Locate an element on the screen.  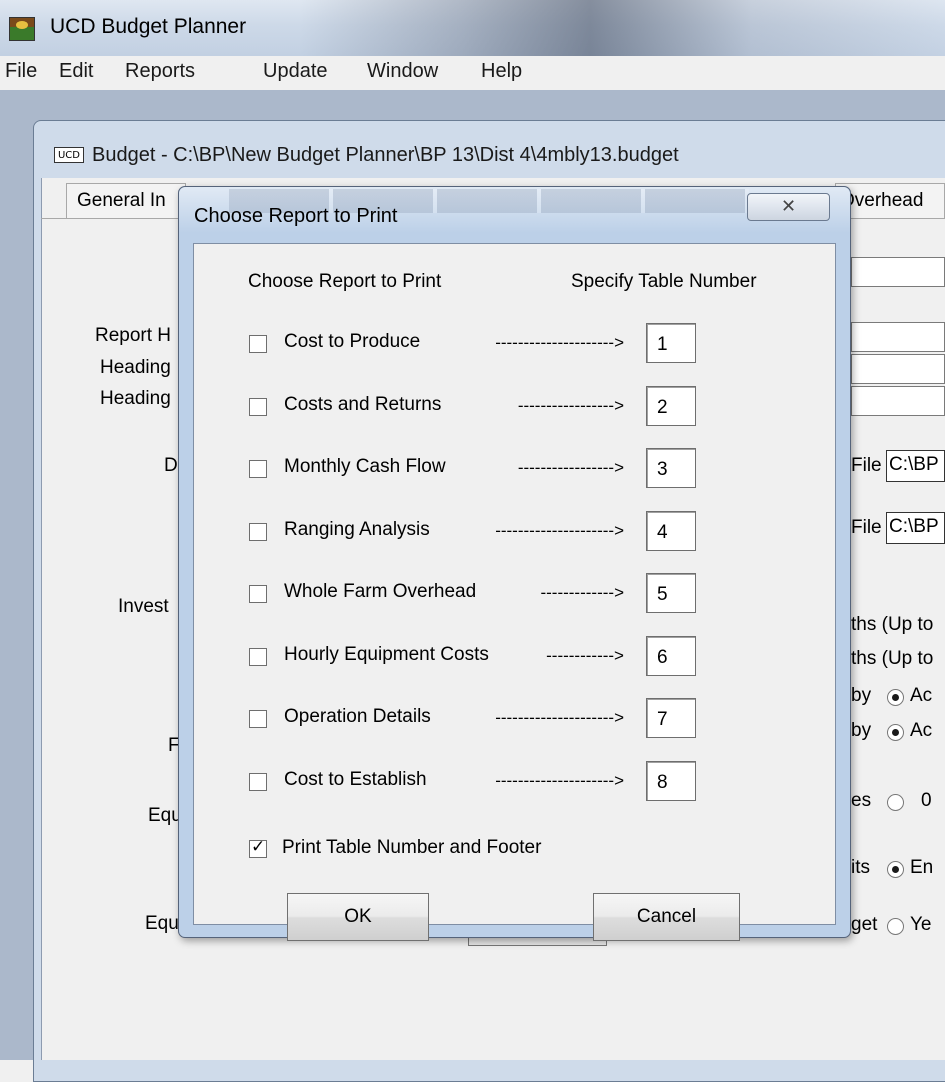
radio-label: Ye is located at coordinates (921, 924).